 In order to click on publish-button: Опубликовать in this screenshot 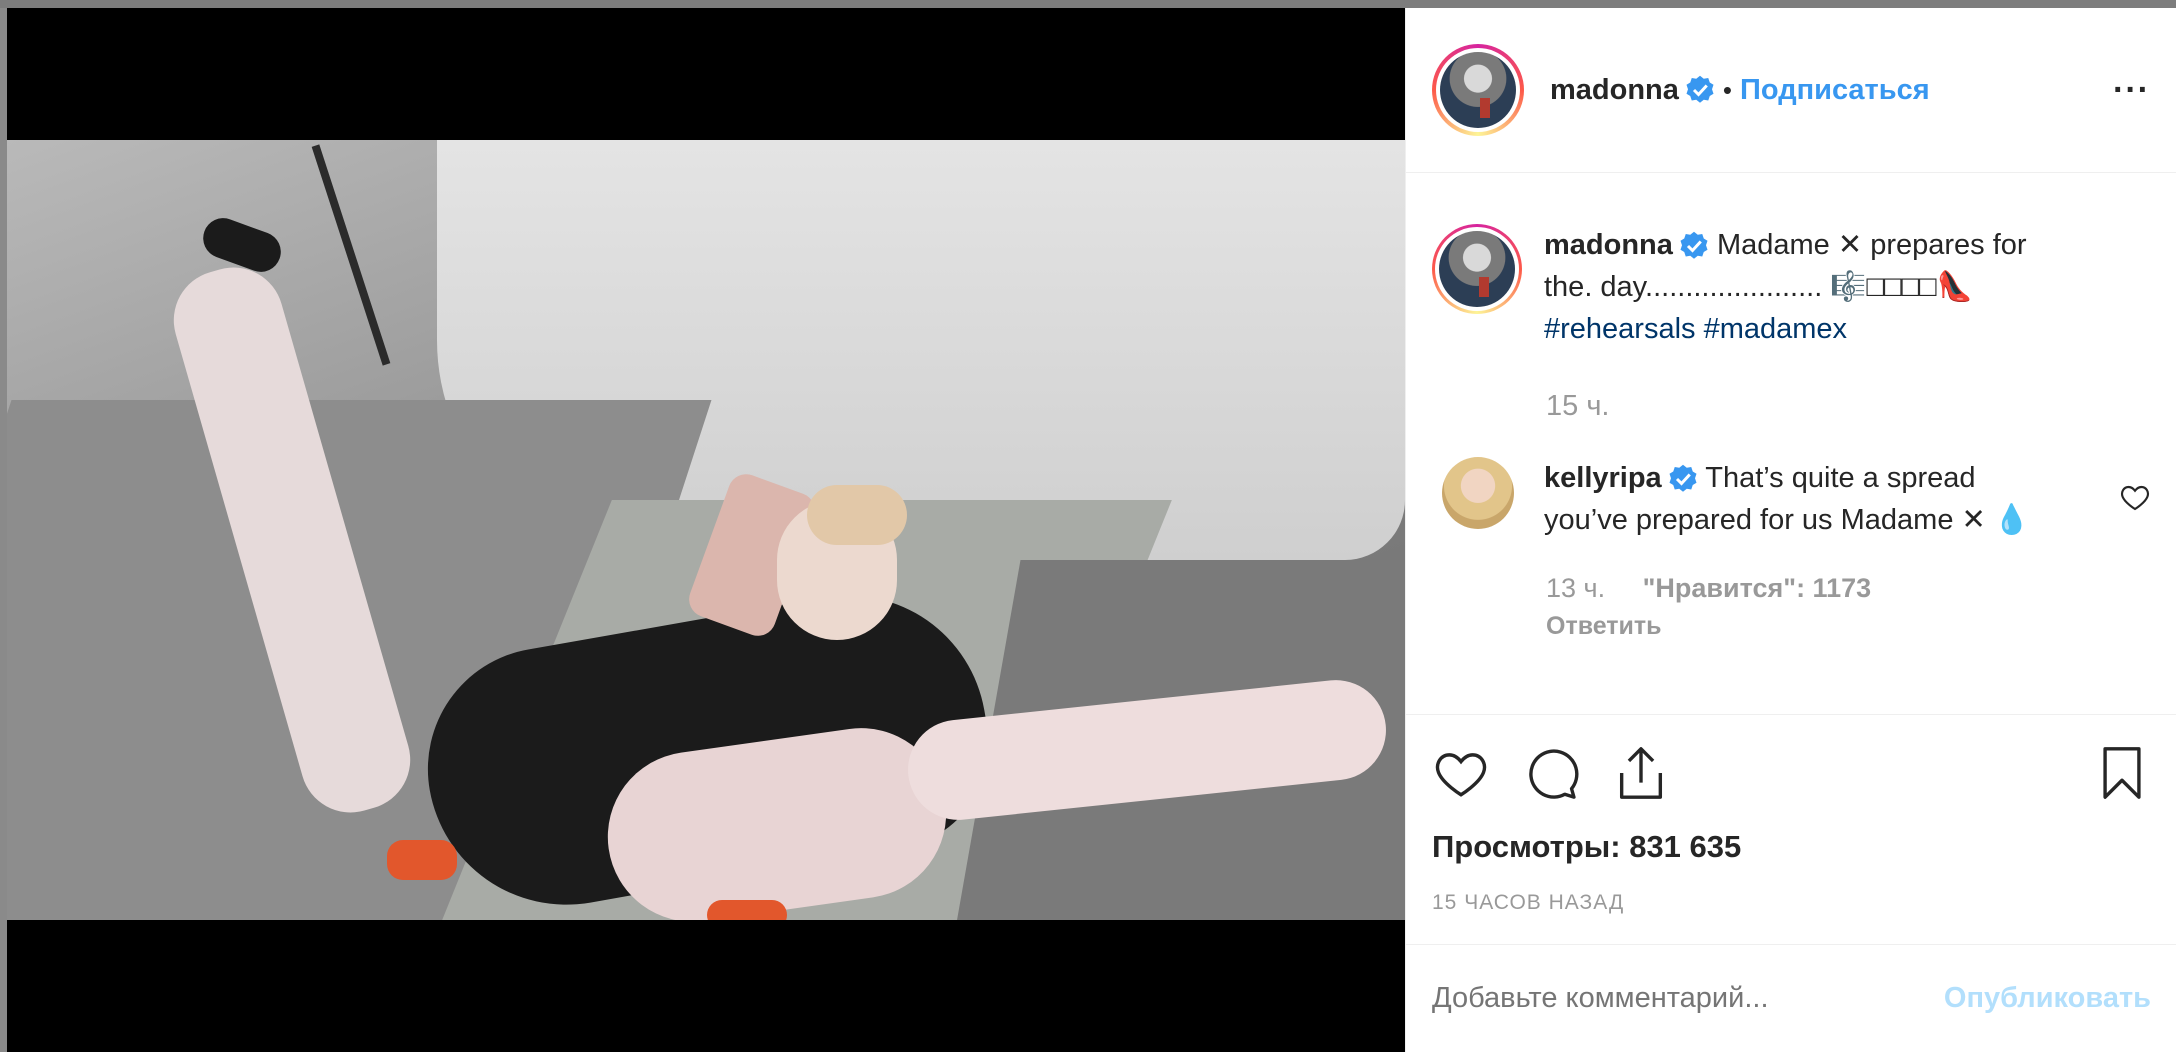, I will do `click(2047, 998)`.